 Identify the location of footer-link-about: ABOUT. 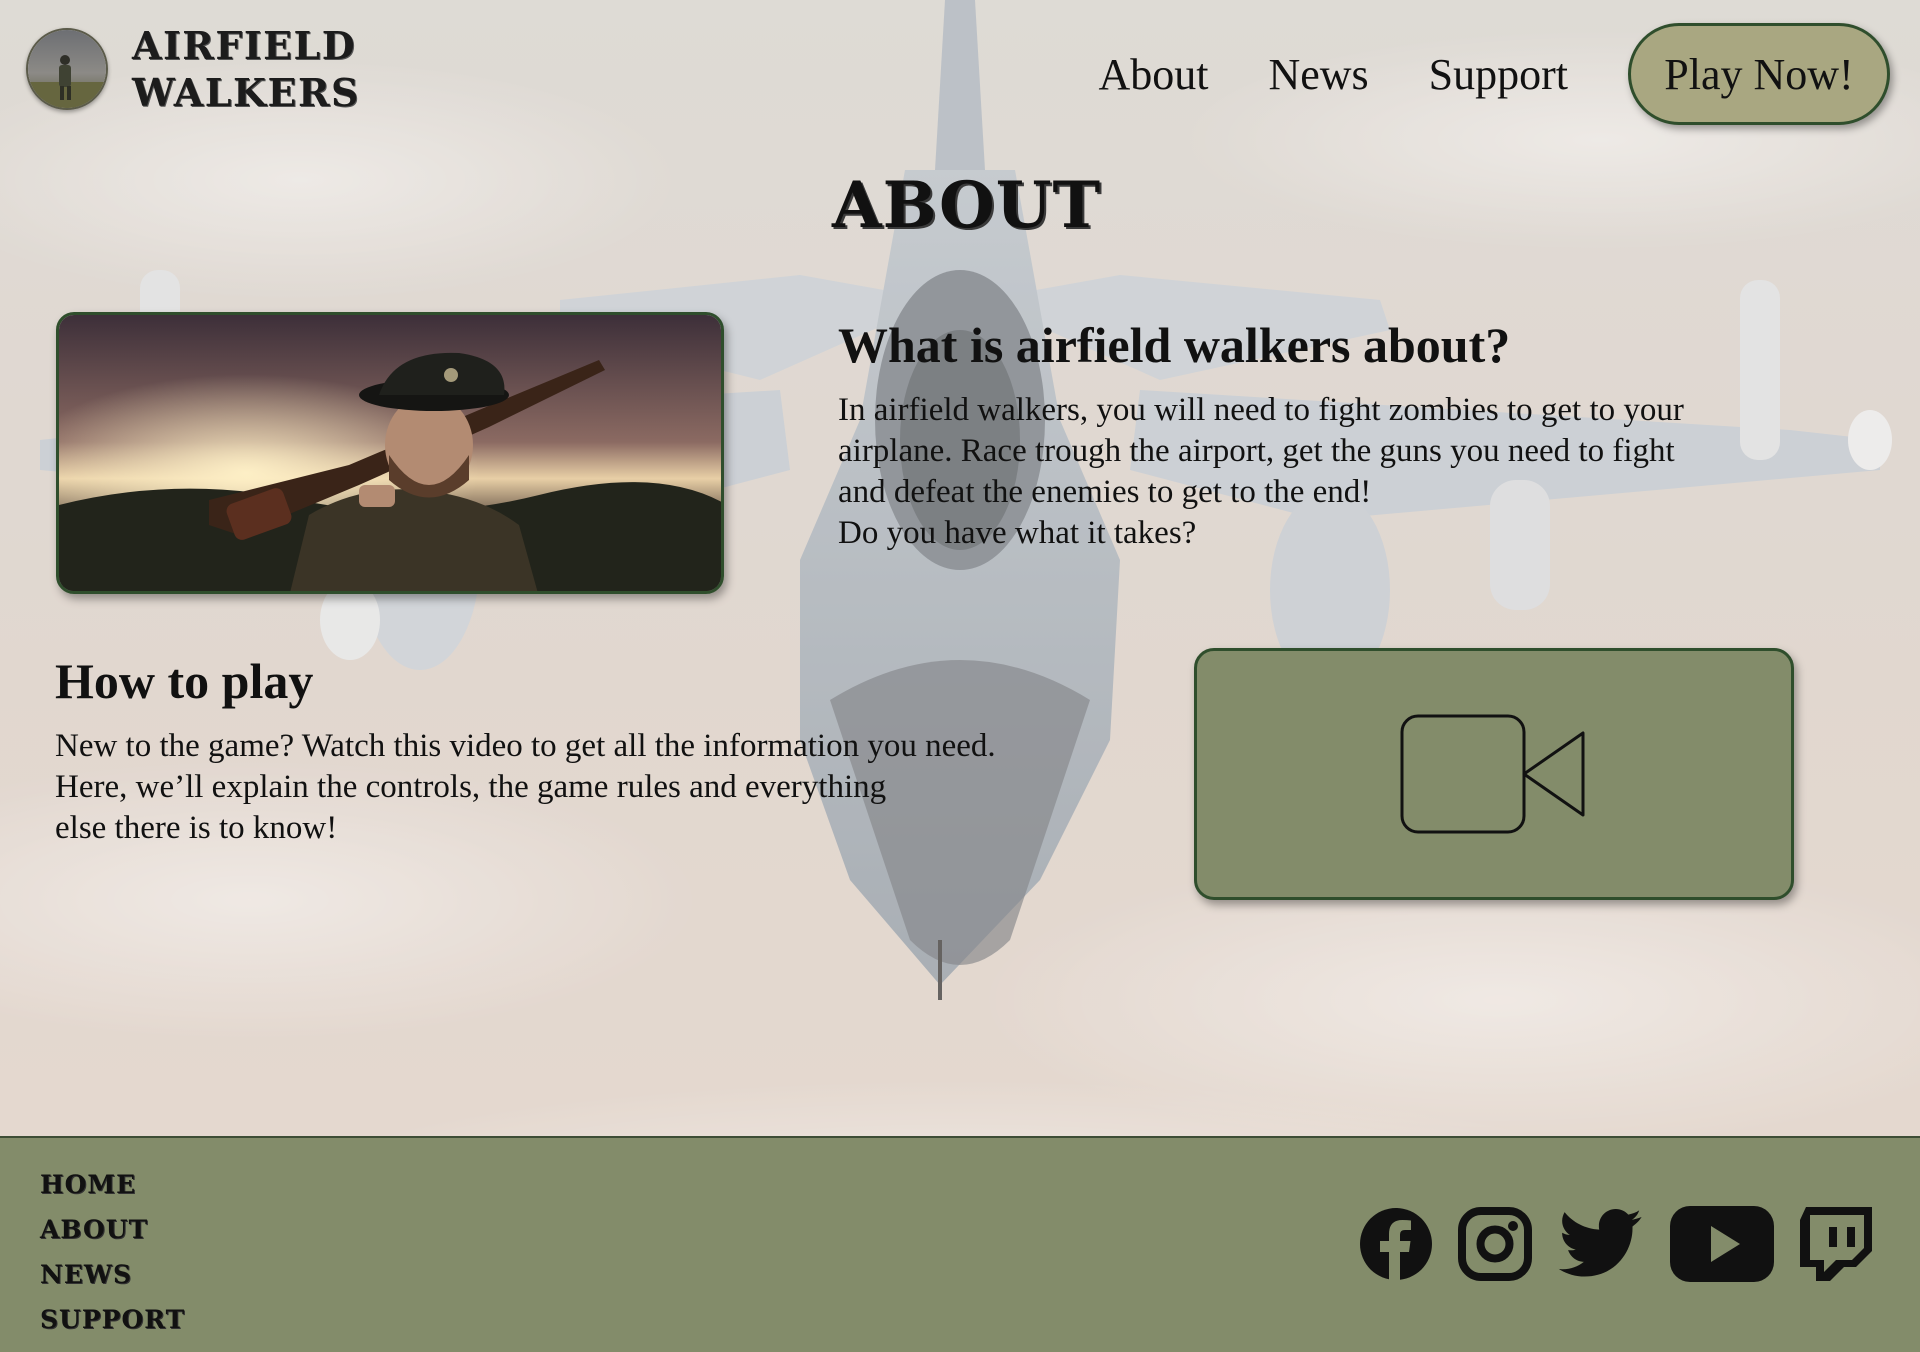
(112, 1229).